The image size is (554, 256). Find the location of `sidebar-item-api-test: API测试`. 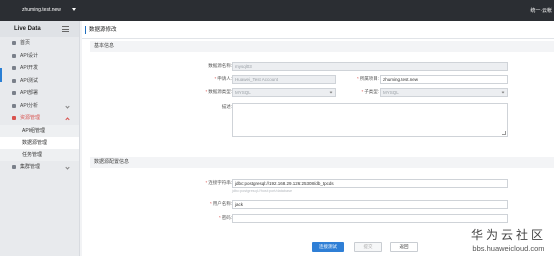

sidebar-item-api-test: API测试 is located at coordinates (39, 81).